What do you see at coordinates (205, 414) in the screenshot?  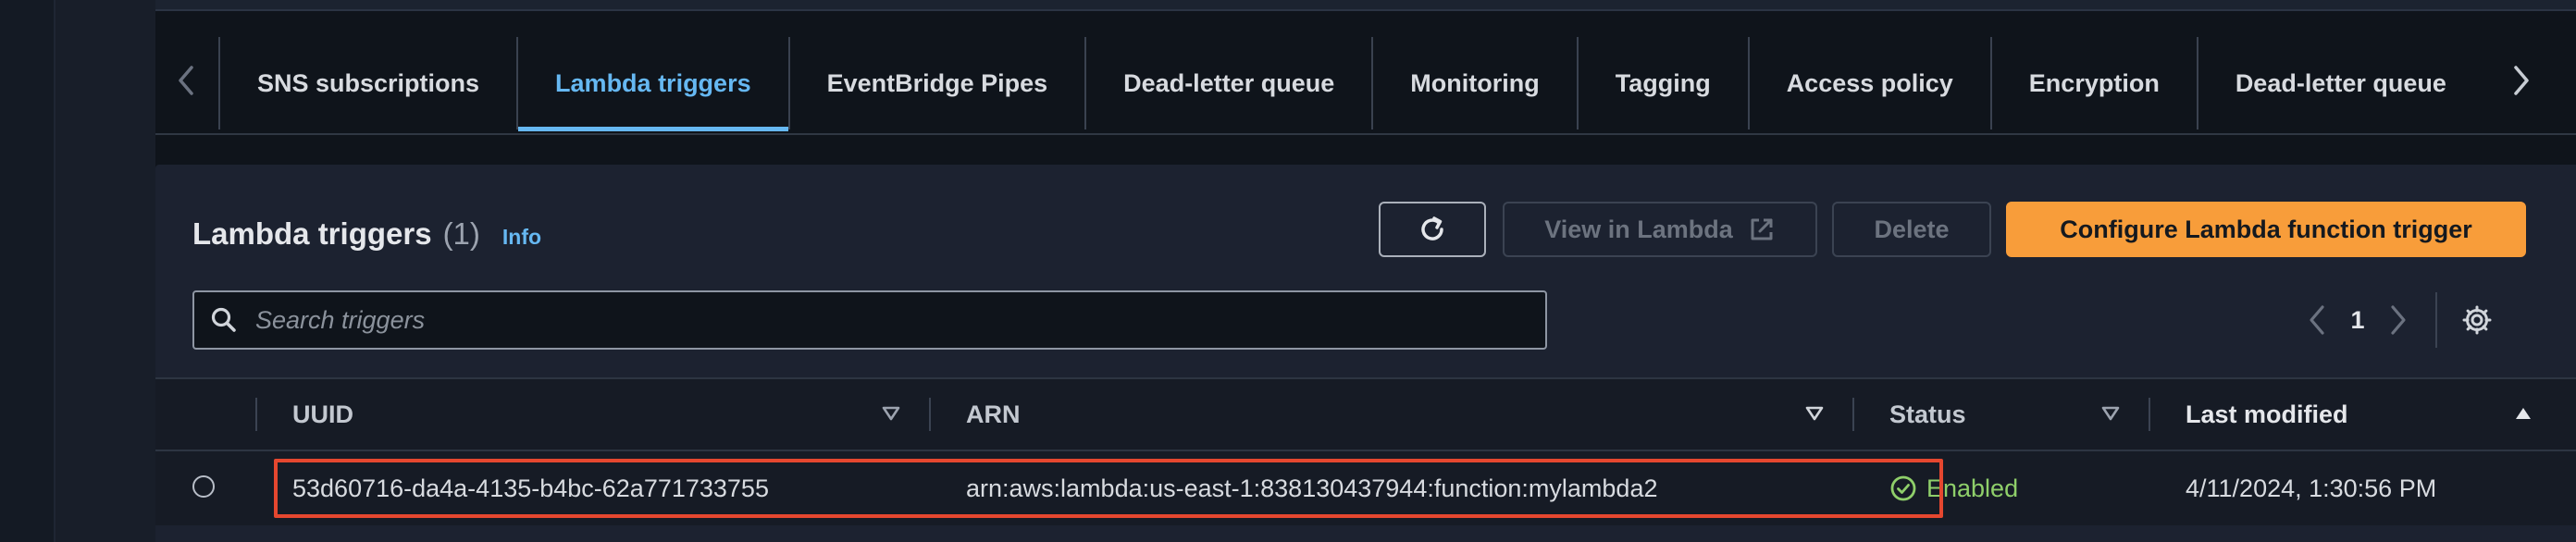 I see `selection-column-header` at bounding box center [205, 414].